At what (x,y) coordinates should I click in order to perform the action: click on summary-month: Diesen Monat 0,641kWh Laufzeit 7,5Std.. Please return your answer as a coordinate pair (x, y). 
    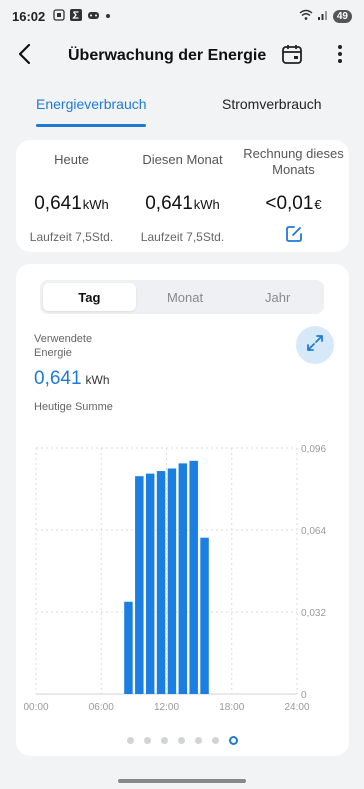
    Looking at the image, I should click on (182, 196).